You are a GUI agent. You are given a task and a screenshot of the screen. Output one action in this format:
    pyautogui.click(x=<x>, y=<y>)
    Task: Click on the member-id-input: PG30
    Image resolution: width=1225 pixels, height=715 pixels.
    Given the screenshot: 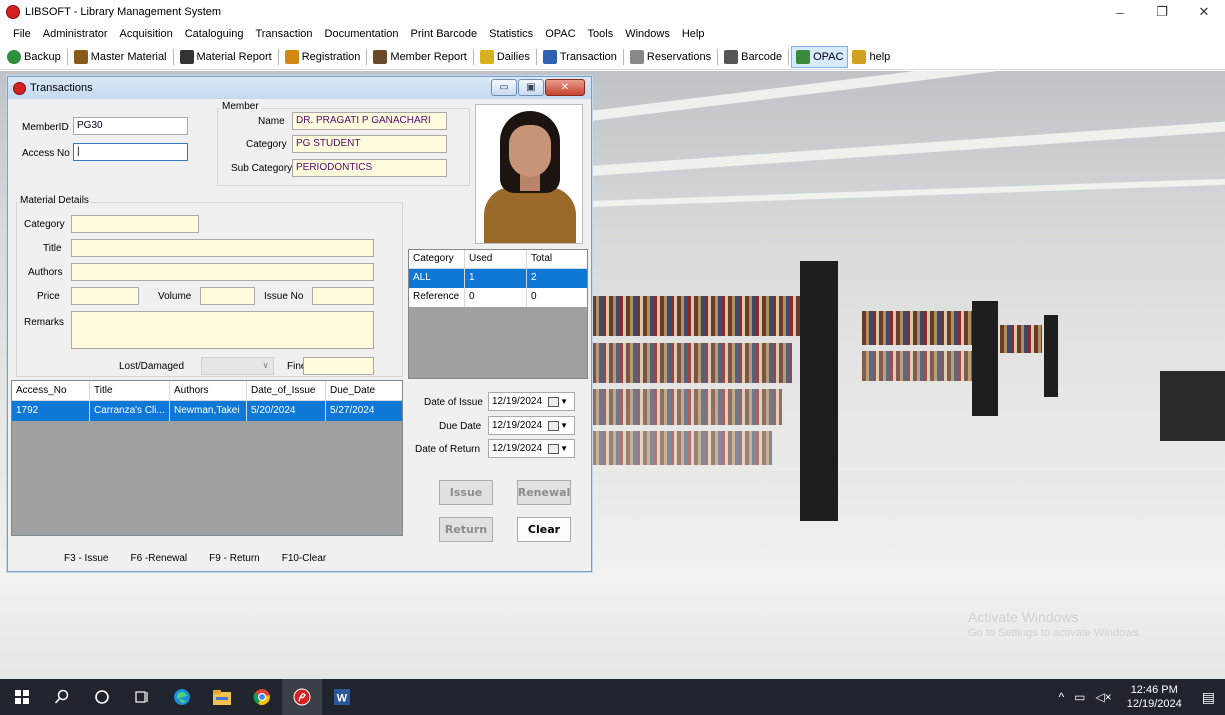 What is the action you would take?
    pyautogui.click(x=130, y=126)
    